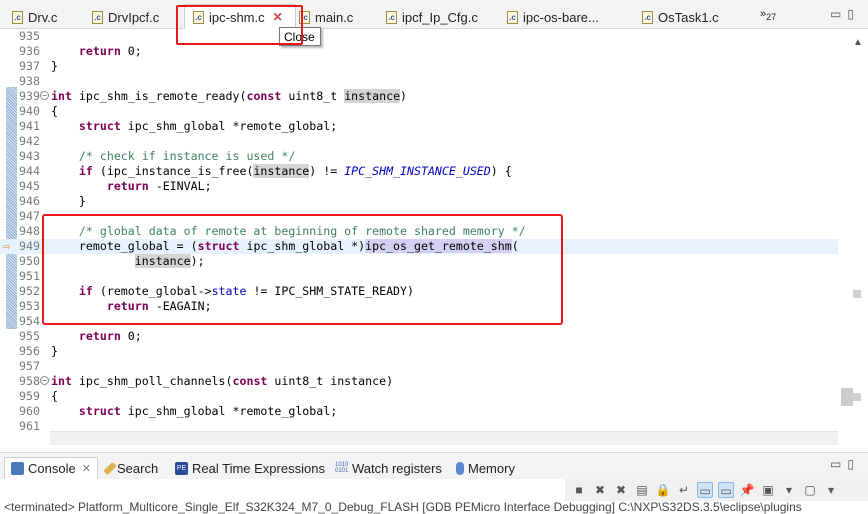  I want to click on tab-real-time-expressions: PE Real Time Expressions, so click(250, 468).